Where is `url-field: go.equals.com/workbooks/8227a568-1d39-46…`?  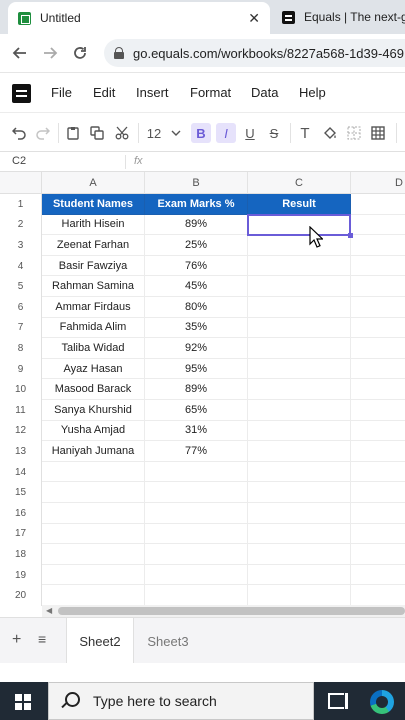 url-field: go.equals.com/workbooks/8227a568-1d39-46… is located at coordinates (254, 53).